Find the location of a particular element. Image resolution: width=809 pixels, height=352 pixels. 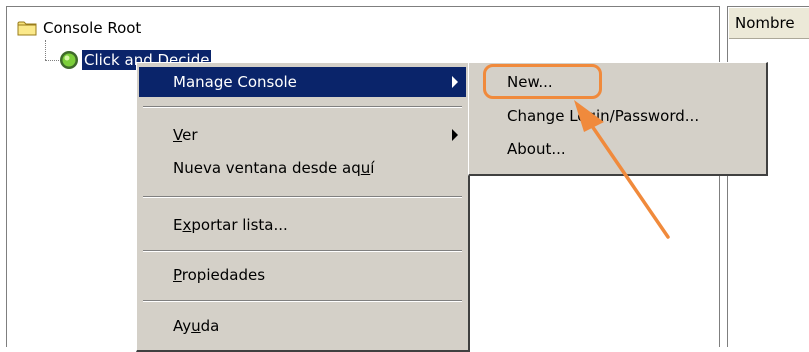

tree-node-label: Console Root is located at coordinates (92, 28).